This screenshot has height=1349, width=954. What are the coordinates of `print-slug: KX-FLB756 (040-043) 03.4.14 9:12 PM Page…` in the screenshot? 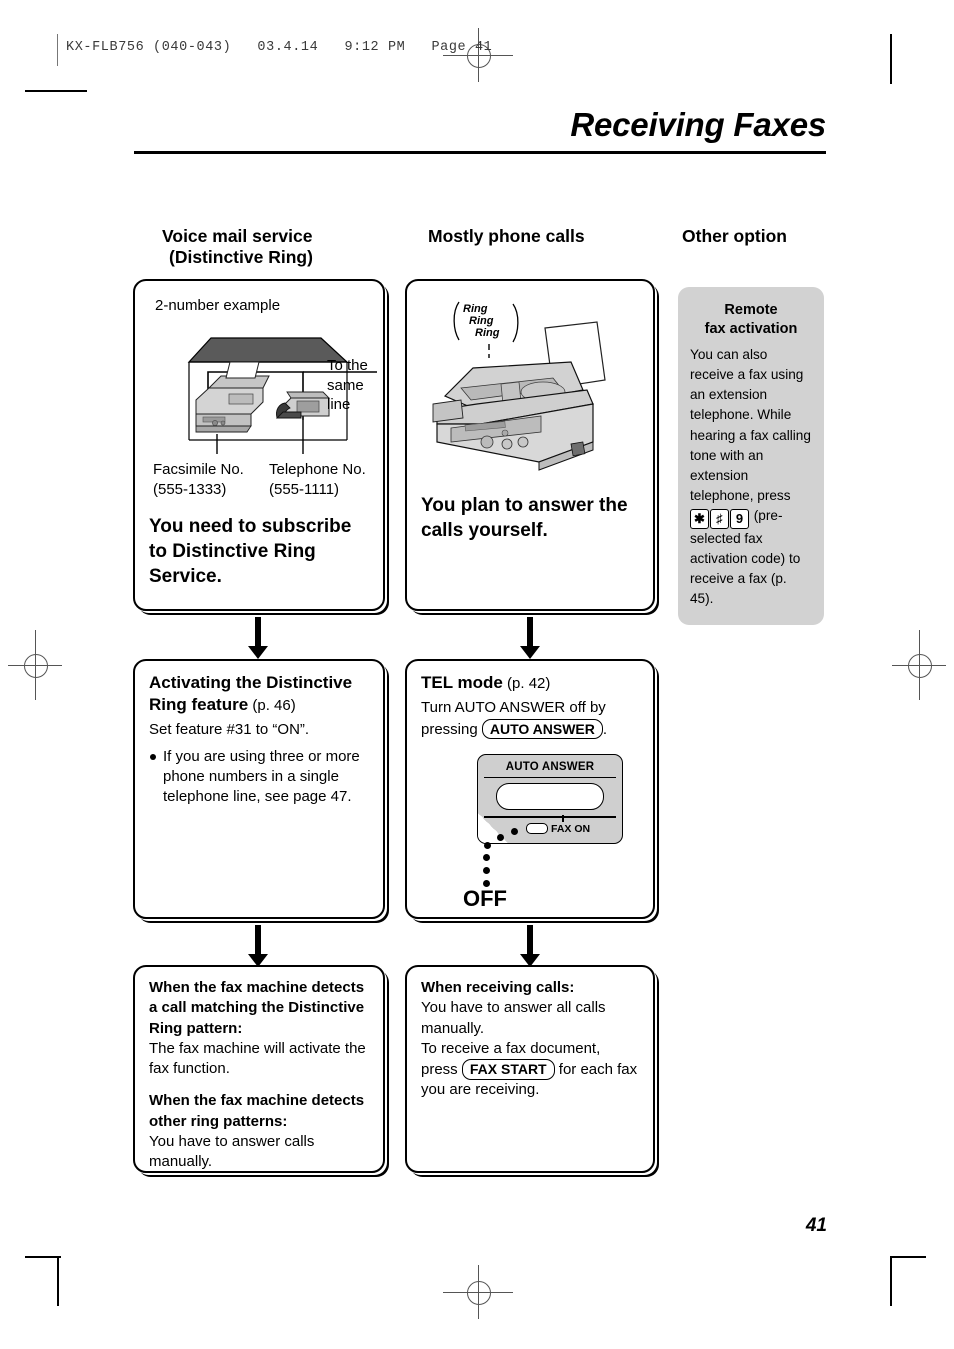 It's located at (279, 47).